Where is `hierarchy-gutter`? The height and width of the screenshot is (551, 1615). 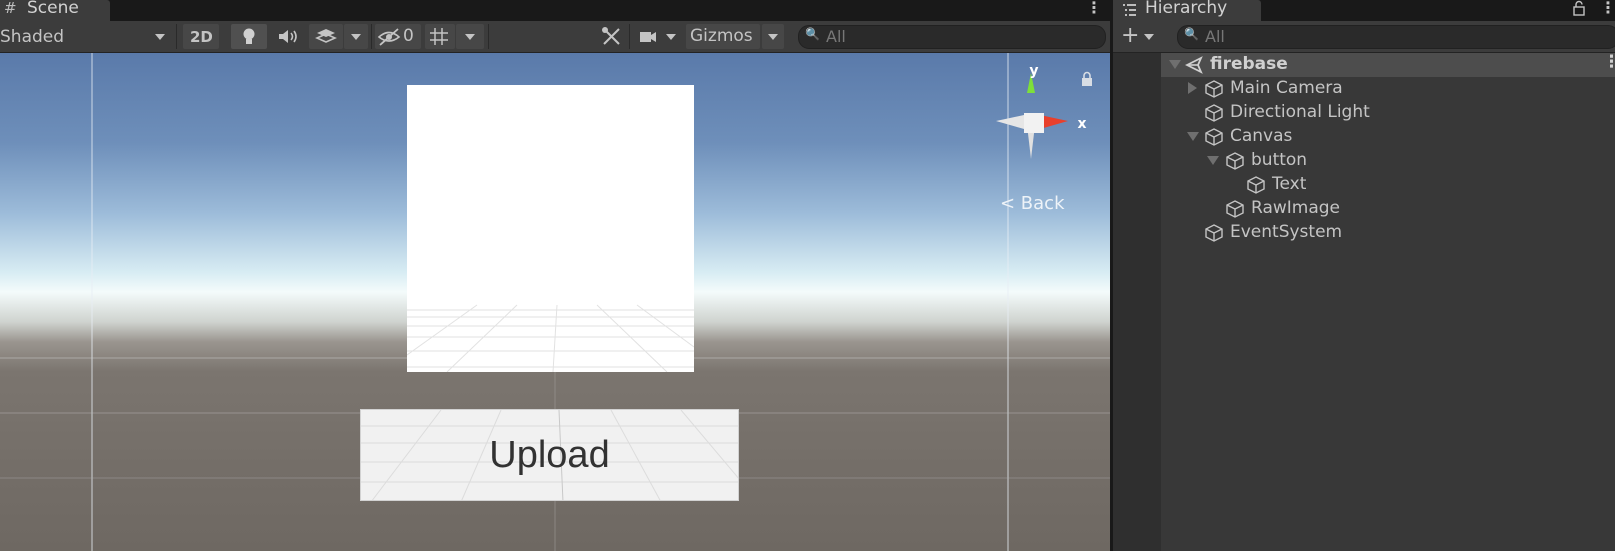
hierarchy-gutter is located at coordinates (1137, 302).